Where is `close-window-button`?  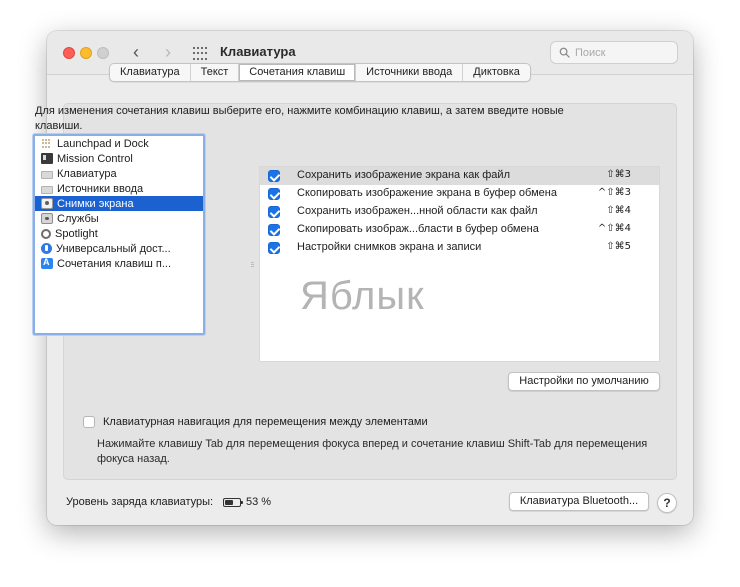
close-window-button is located at coordinates (69, 53).